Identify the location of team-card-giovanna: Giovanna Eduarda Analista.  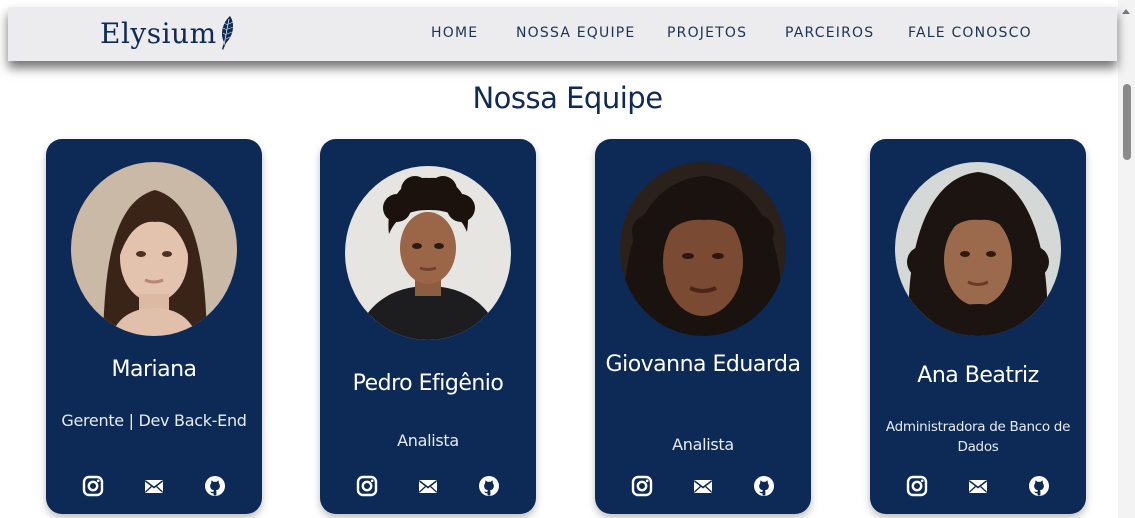
(703, 326).